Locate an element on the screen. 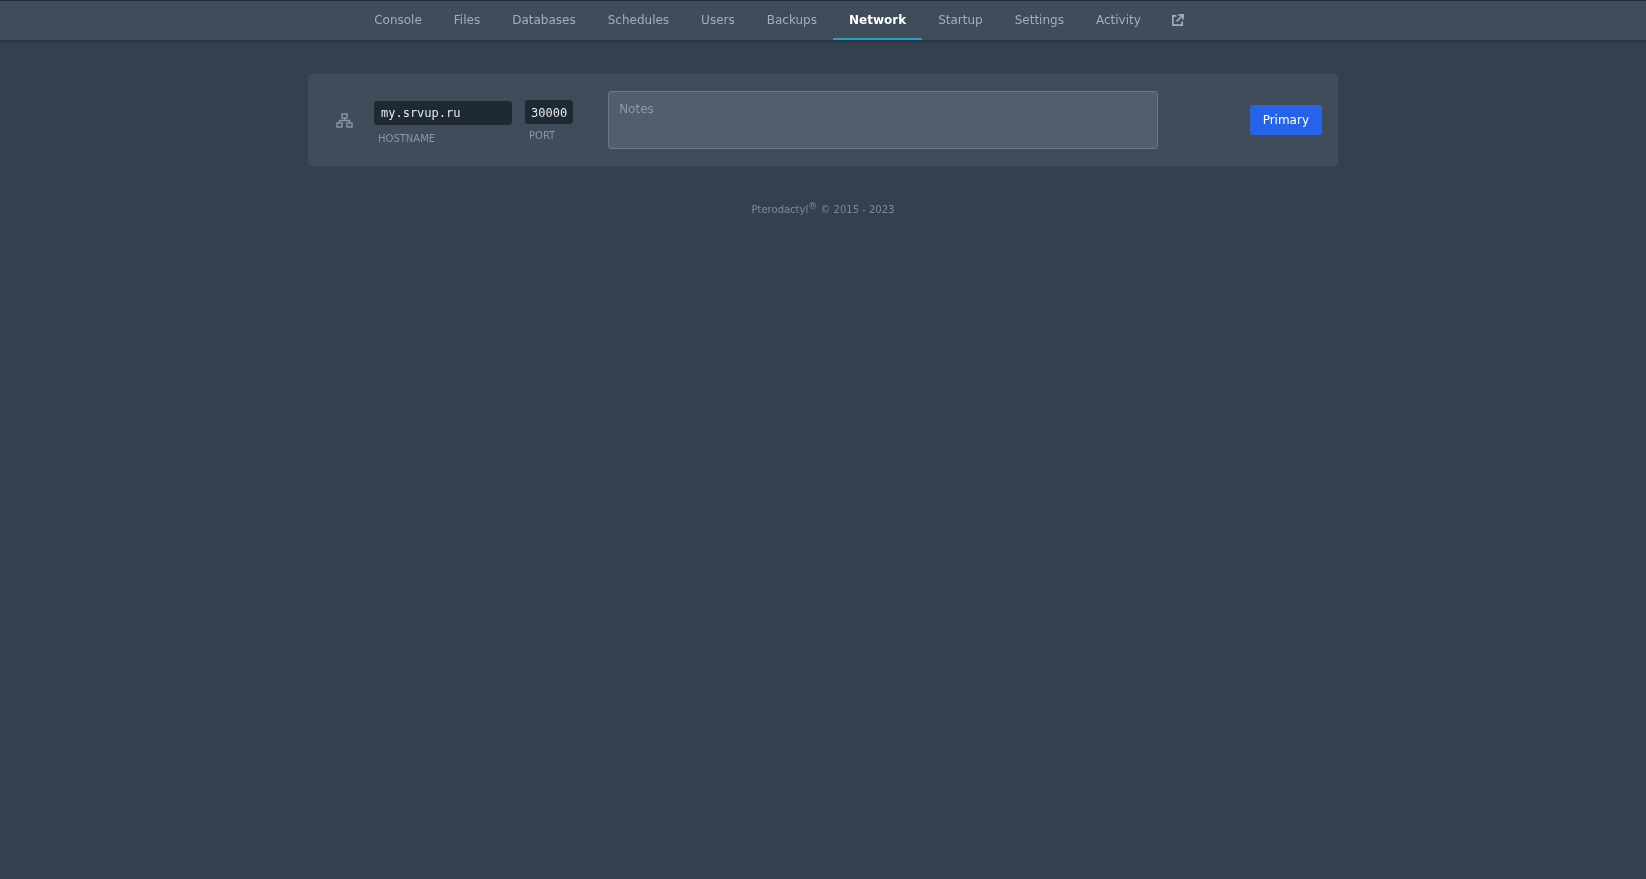 The height and width of the screenshot is (879, 1646). nav-tab: Schedules is located at coordinates (638, 20).